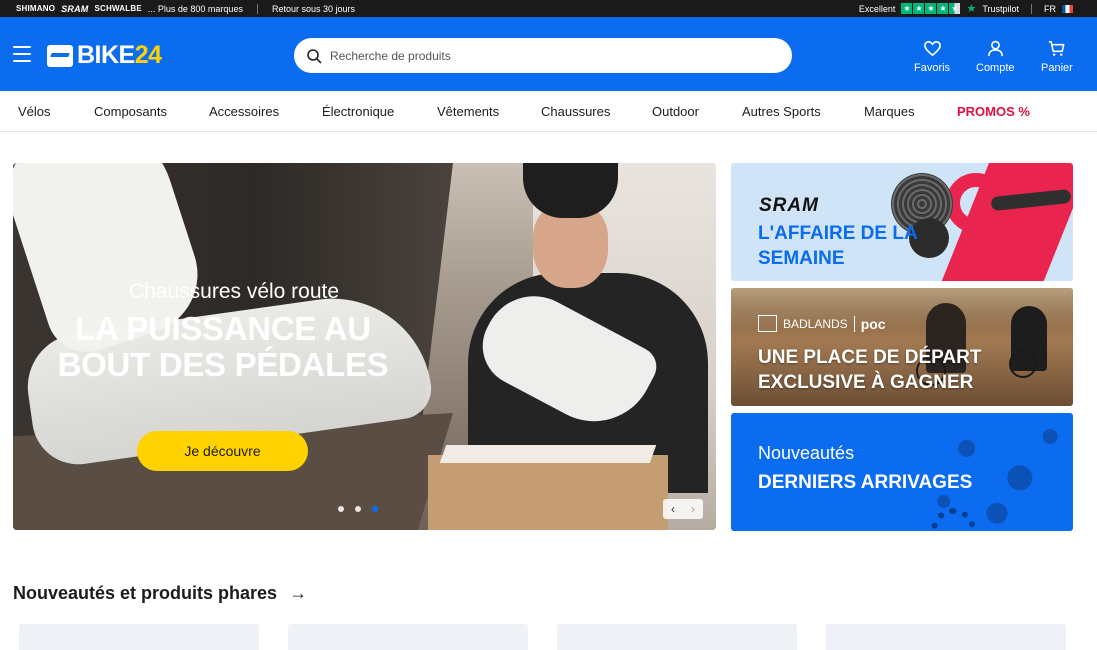  I want to click on carousel-arrows: ‹ ›, so click(683, 509).